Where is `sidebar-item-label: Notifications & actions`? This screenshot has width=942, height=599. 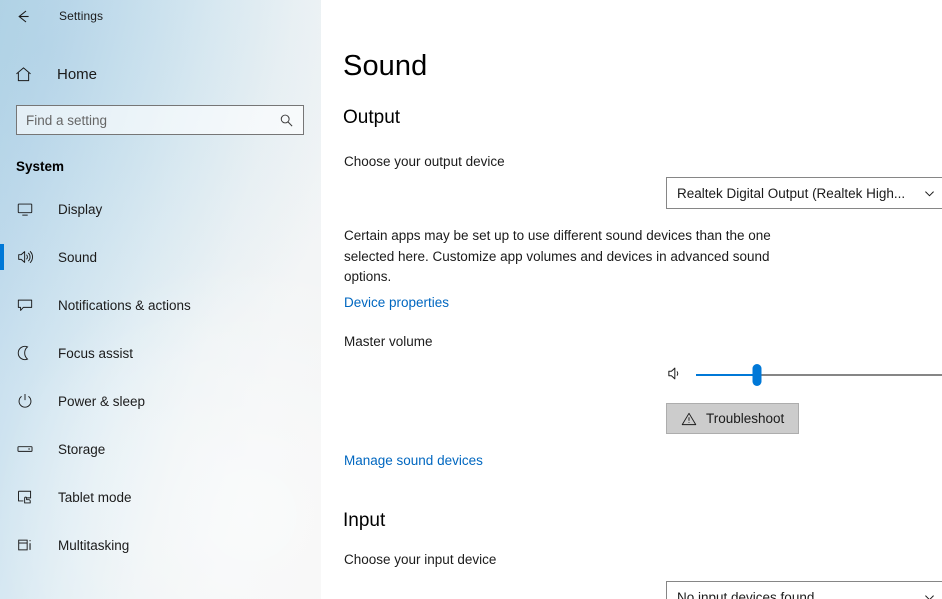 sidebar-item-label: Notifications & actions is located at coordinates (124, 305).